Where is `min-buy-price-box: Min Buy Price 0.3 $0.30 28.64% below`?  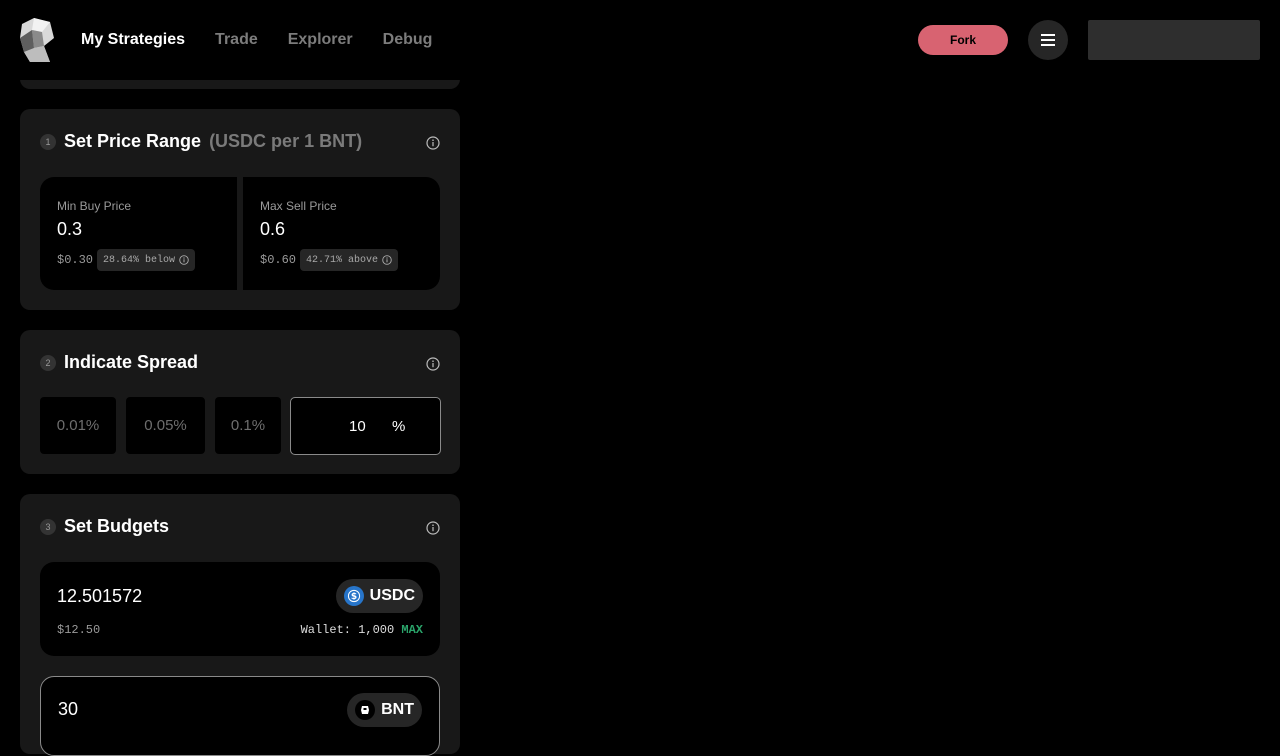
min-buy-price-box: Min Buy Price 0.3 $0.30 28.64% below is located at coordinates (138, 233).